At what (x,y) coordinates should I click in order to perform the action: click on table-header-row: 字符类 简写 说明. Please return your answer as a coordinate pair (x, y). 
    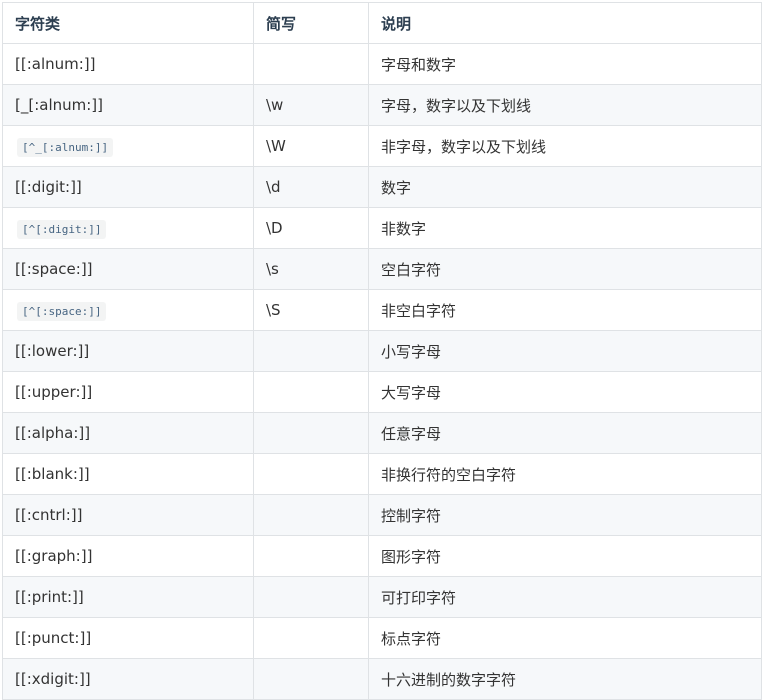
    Looking at the image, I should click on (382, 23).